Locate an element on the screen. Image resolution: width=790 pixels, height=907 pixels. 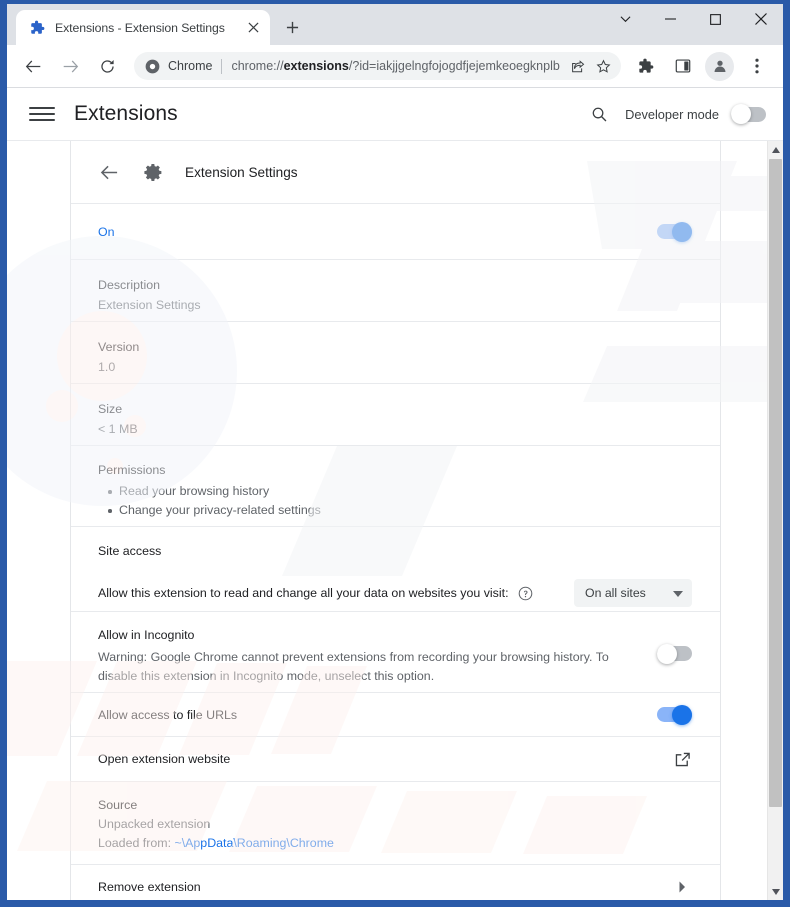
help-circle-icon is located at coordinates (525, 593).